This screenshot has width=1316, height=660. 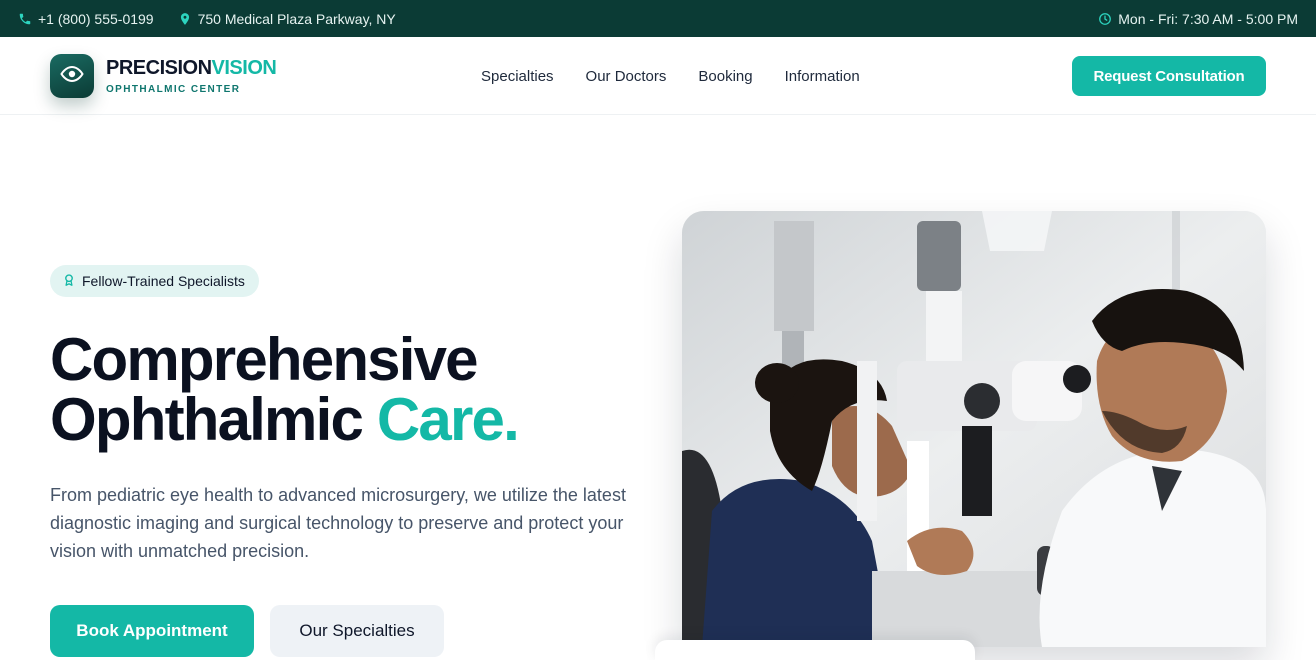 What do you see at coordinates (815, 650) in the screenshot?
I see `floating-card-edge` at bounding box center [815, 650].